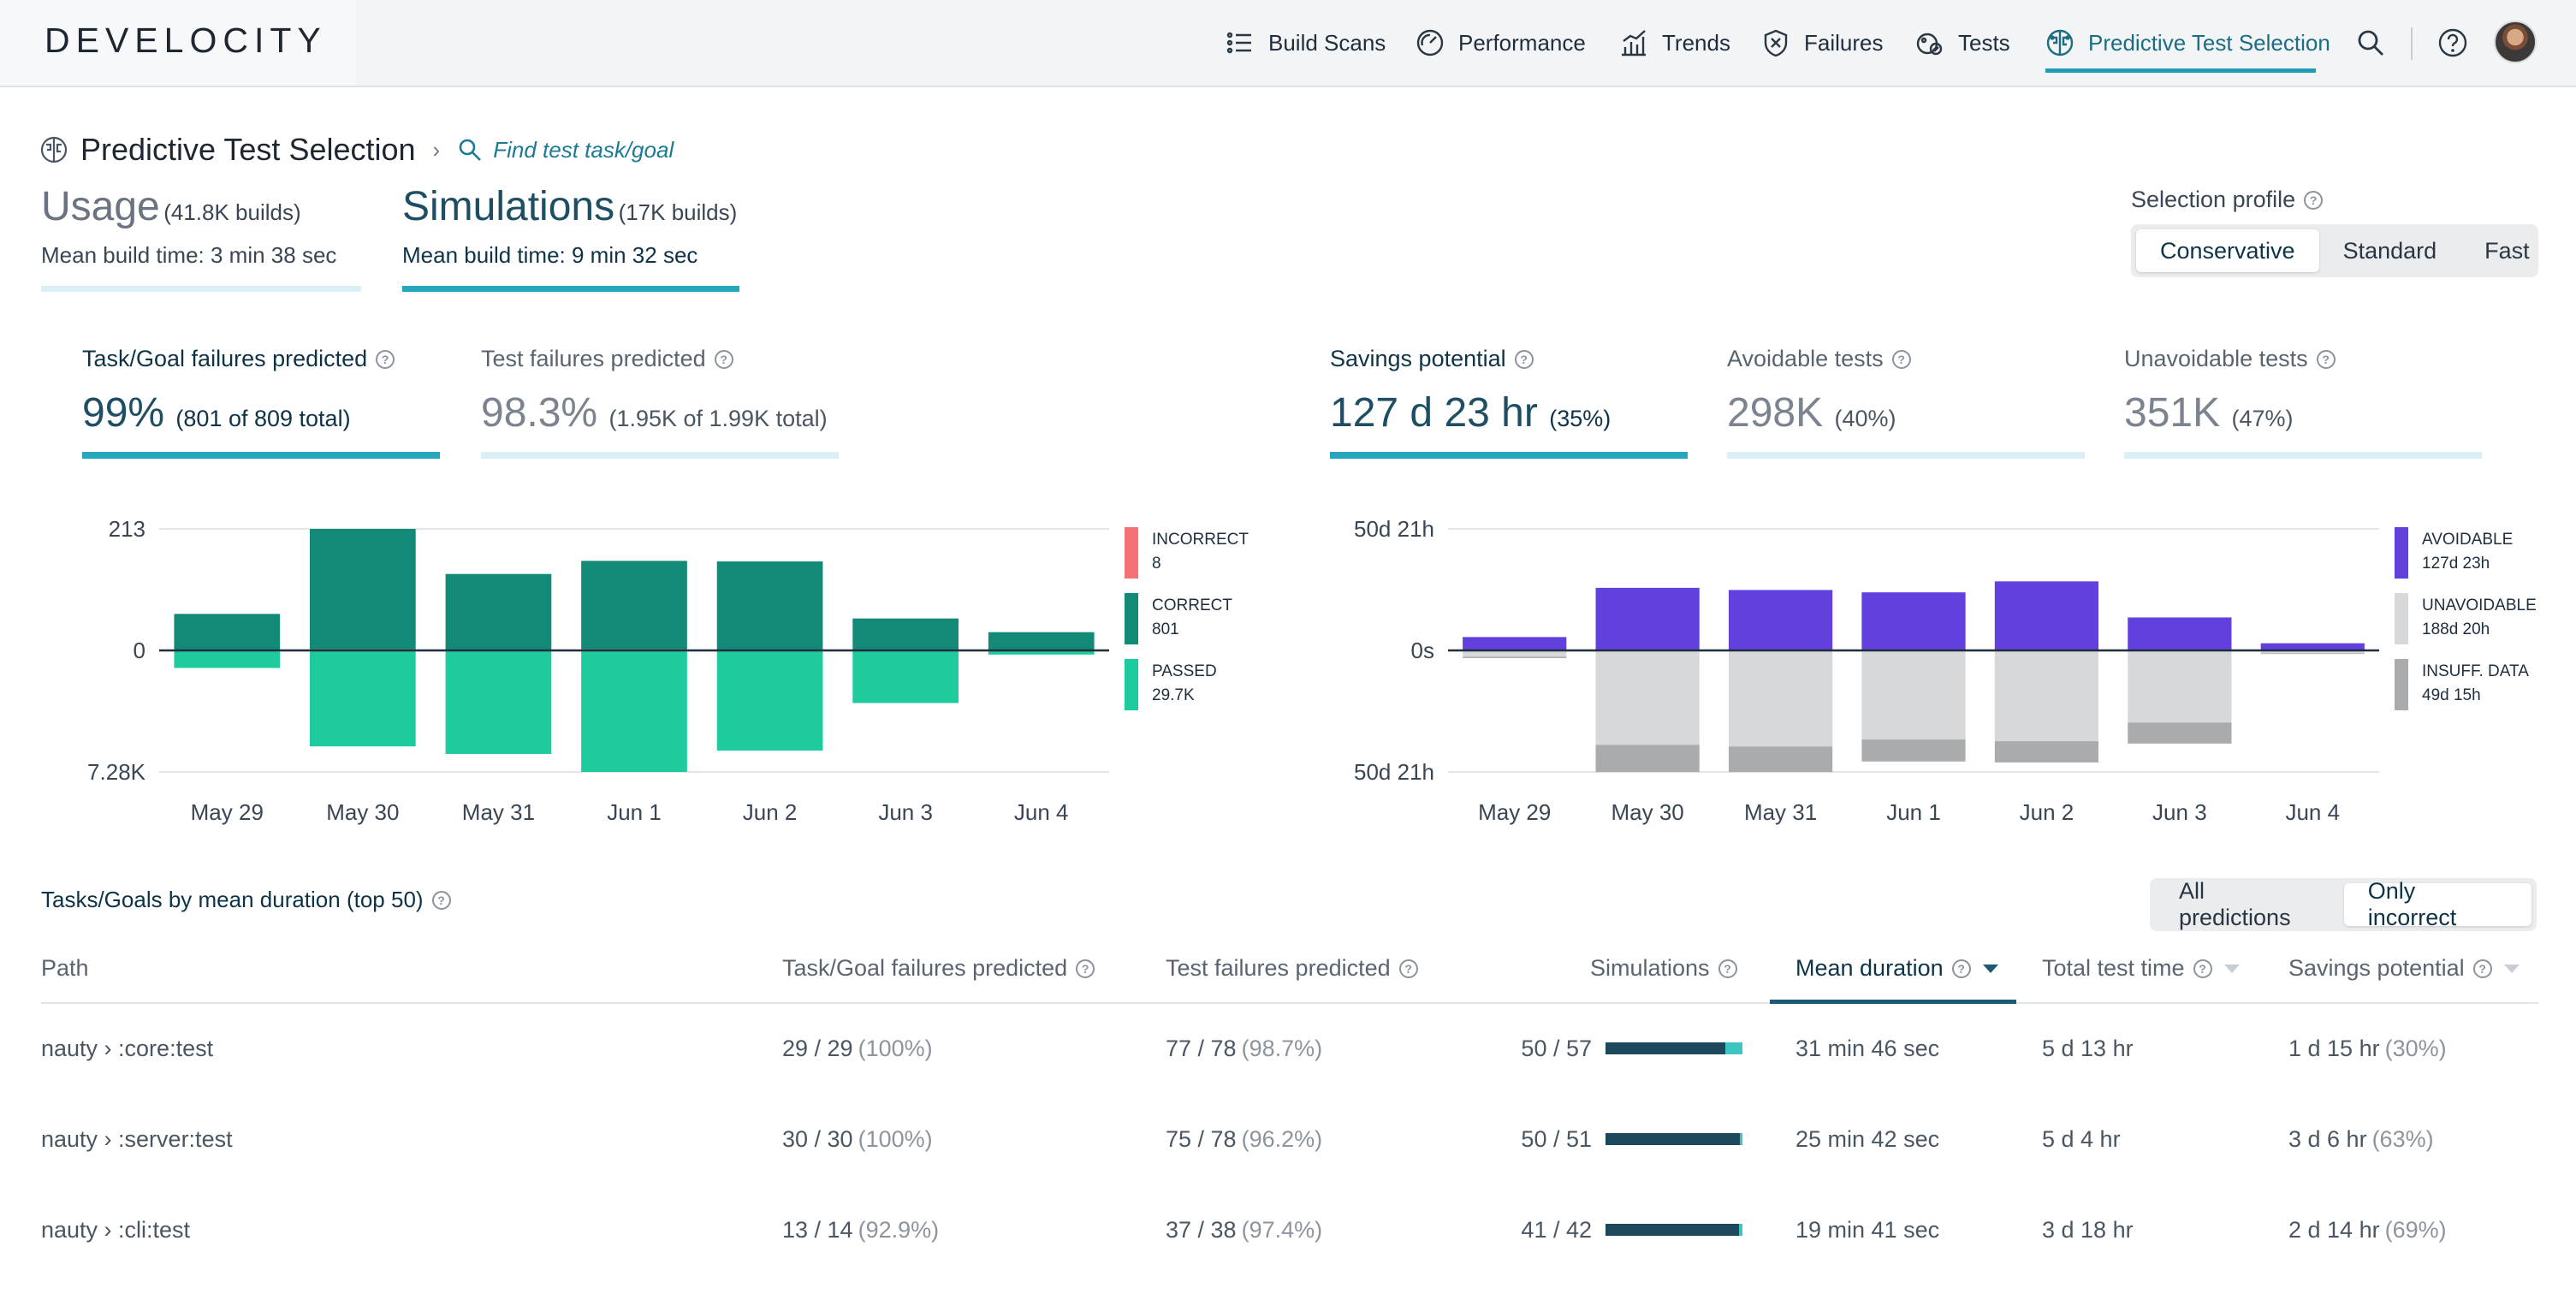 This screenshot has width=2576, height=1294. What do you see at coordinates (2179, 812) in the screenshot?
I see `x-tick-label: Jun 3` at bounding box center [2179, 812].